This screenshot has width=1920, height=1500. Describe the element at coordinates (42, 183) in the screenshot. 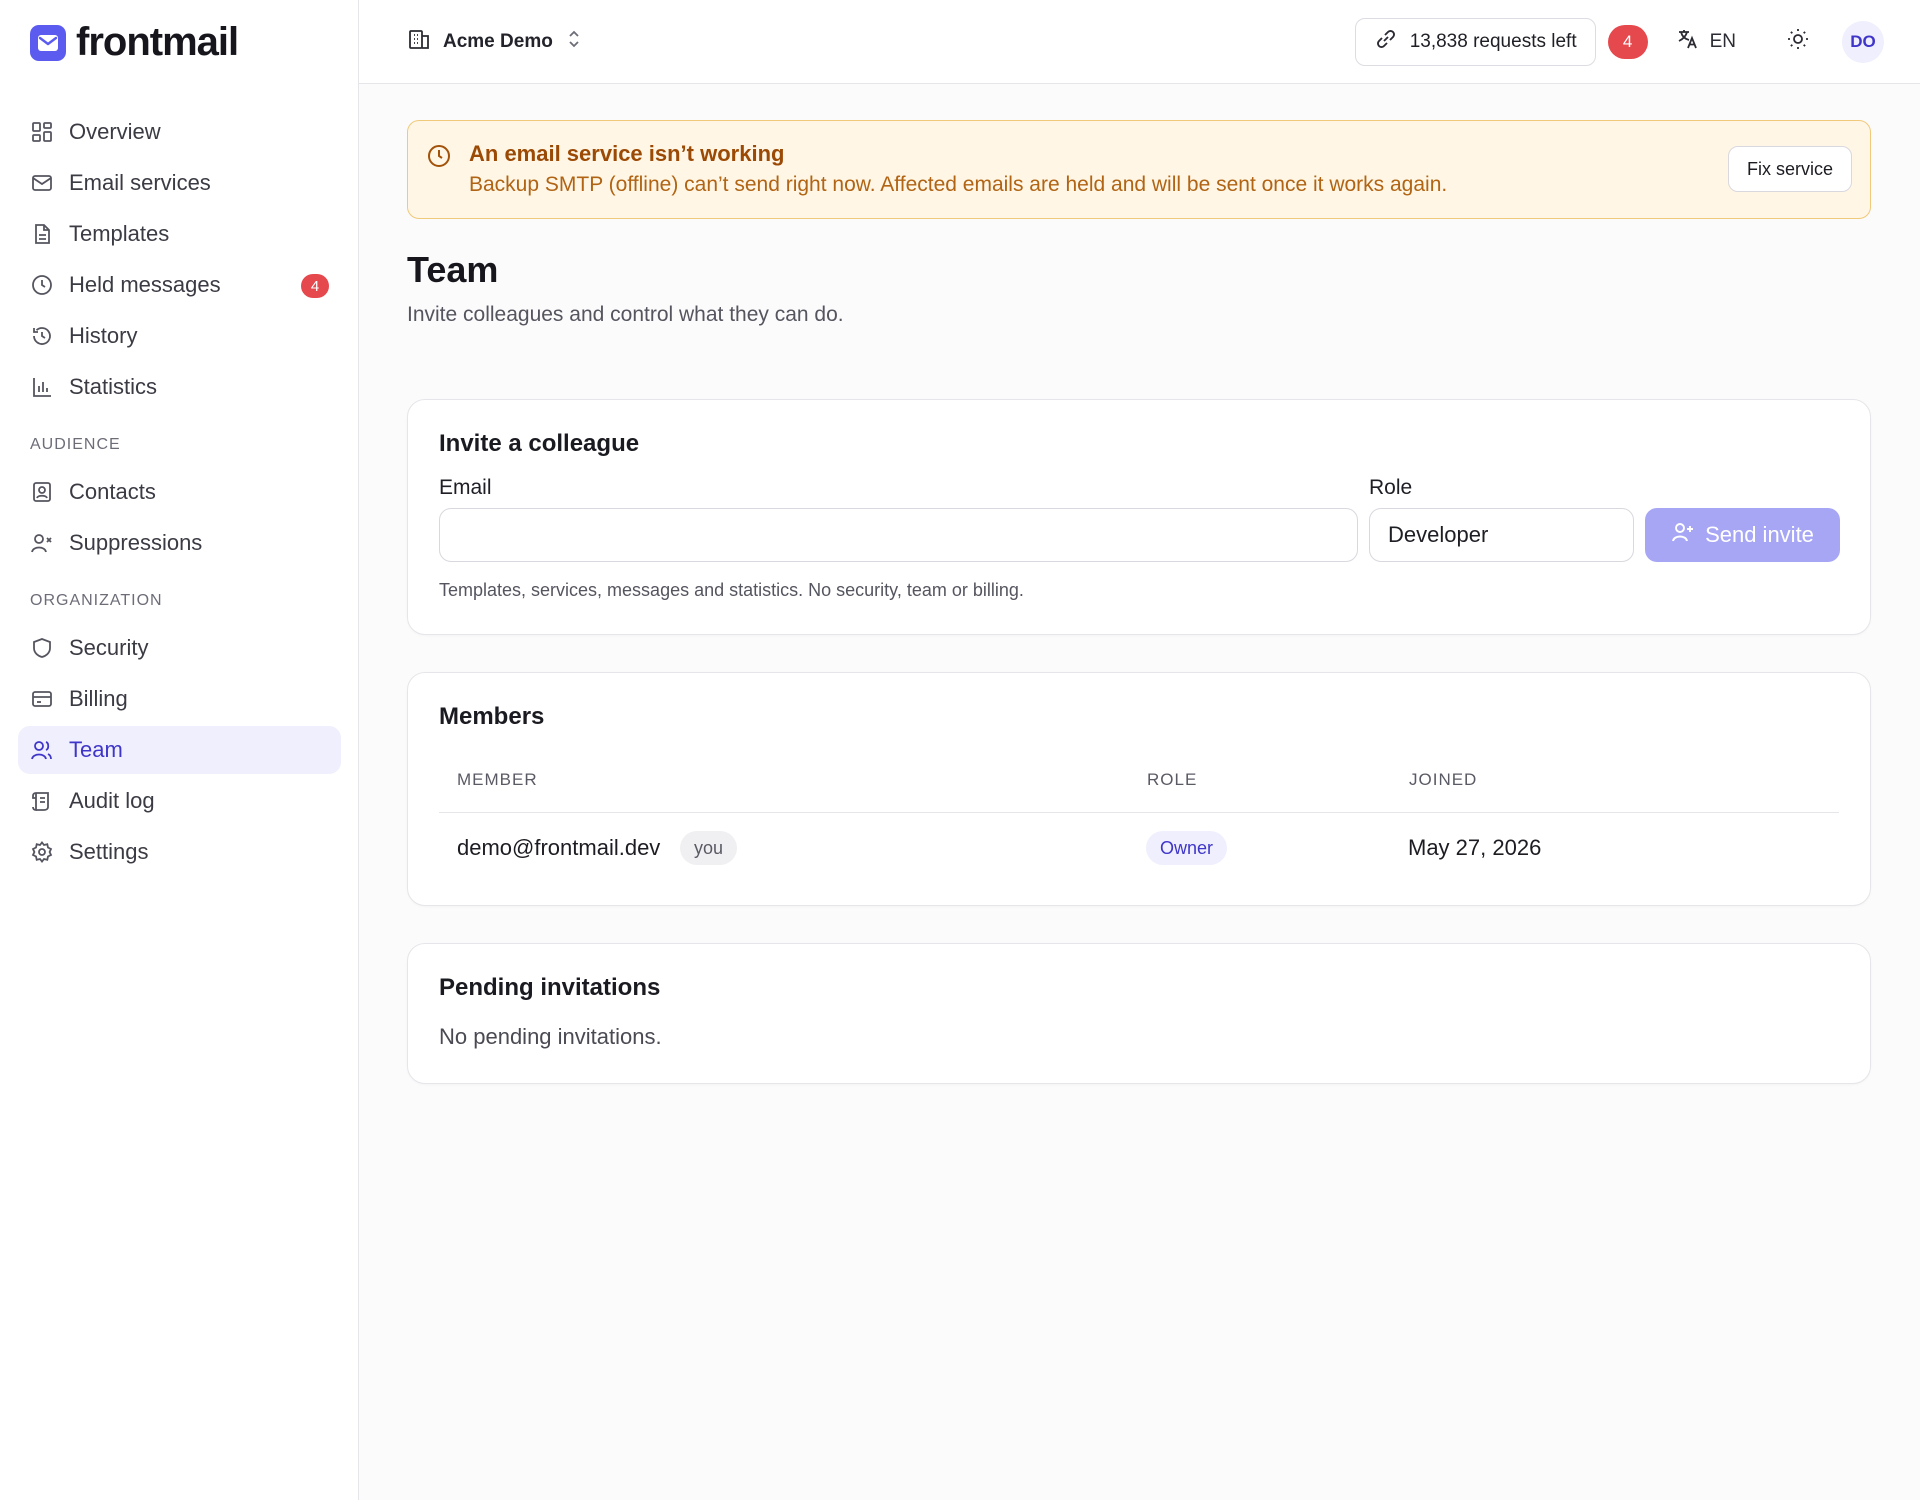

I see `mail-icon` at that location.